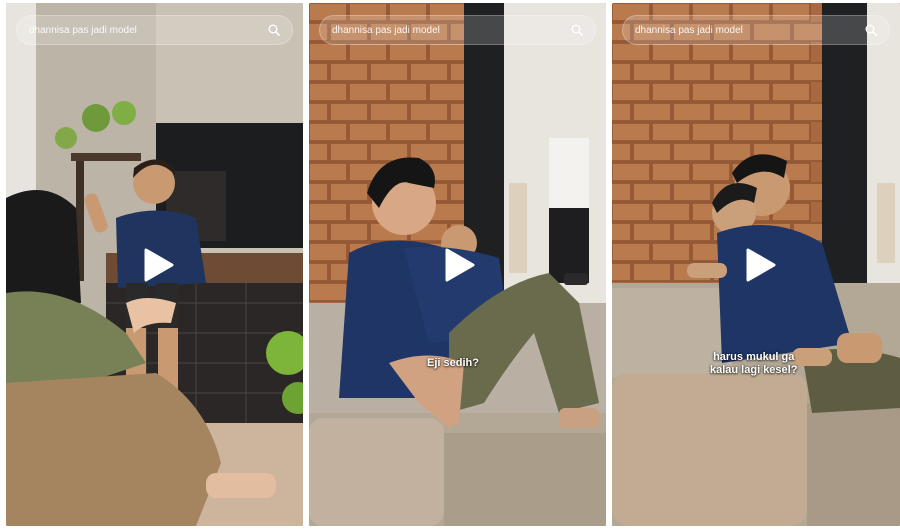  I want to click on video-caption: Eji sedih?, so click(453, 363).